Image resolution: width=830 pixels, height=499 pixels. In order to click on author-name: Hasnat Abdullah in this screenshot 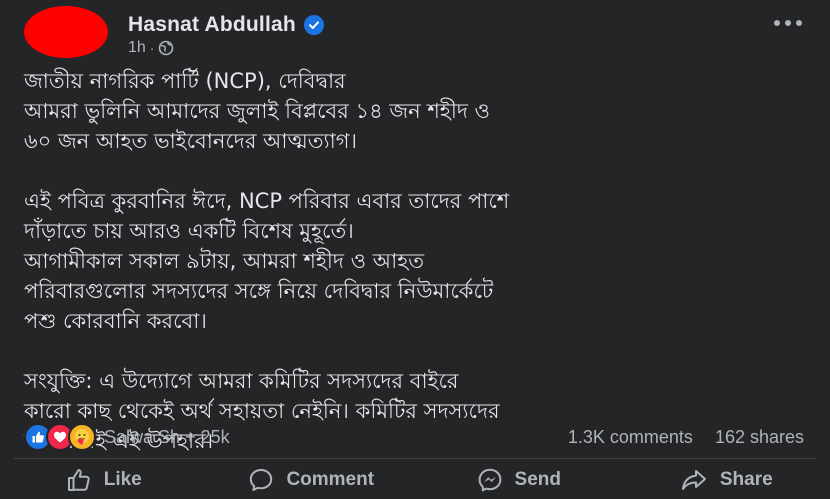, I will do `click(212, 25)`.